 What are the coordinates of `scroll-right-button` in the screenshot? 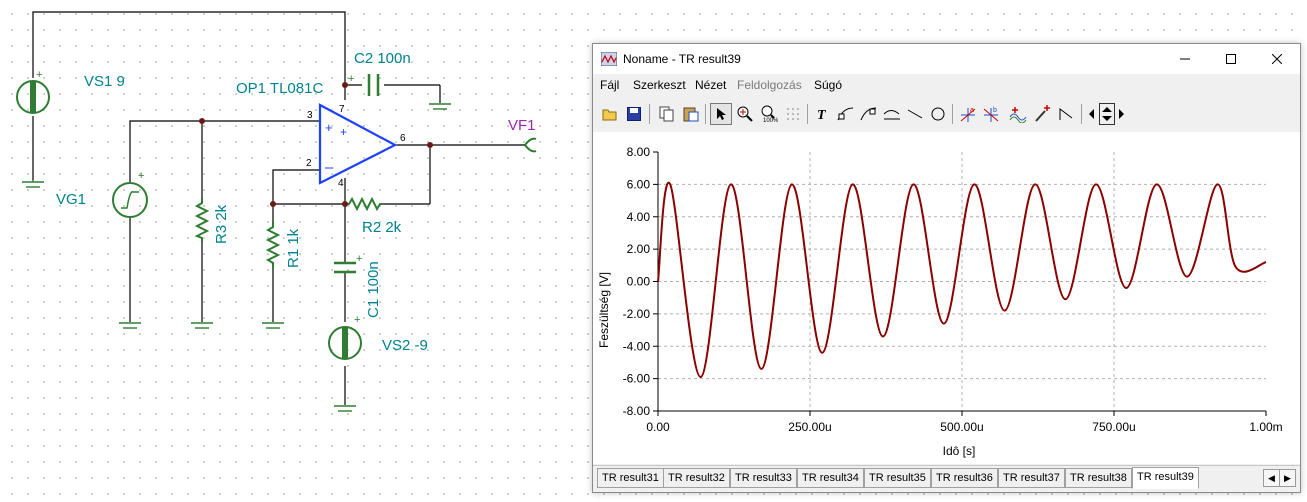 It's located at (1122, 114).